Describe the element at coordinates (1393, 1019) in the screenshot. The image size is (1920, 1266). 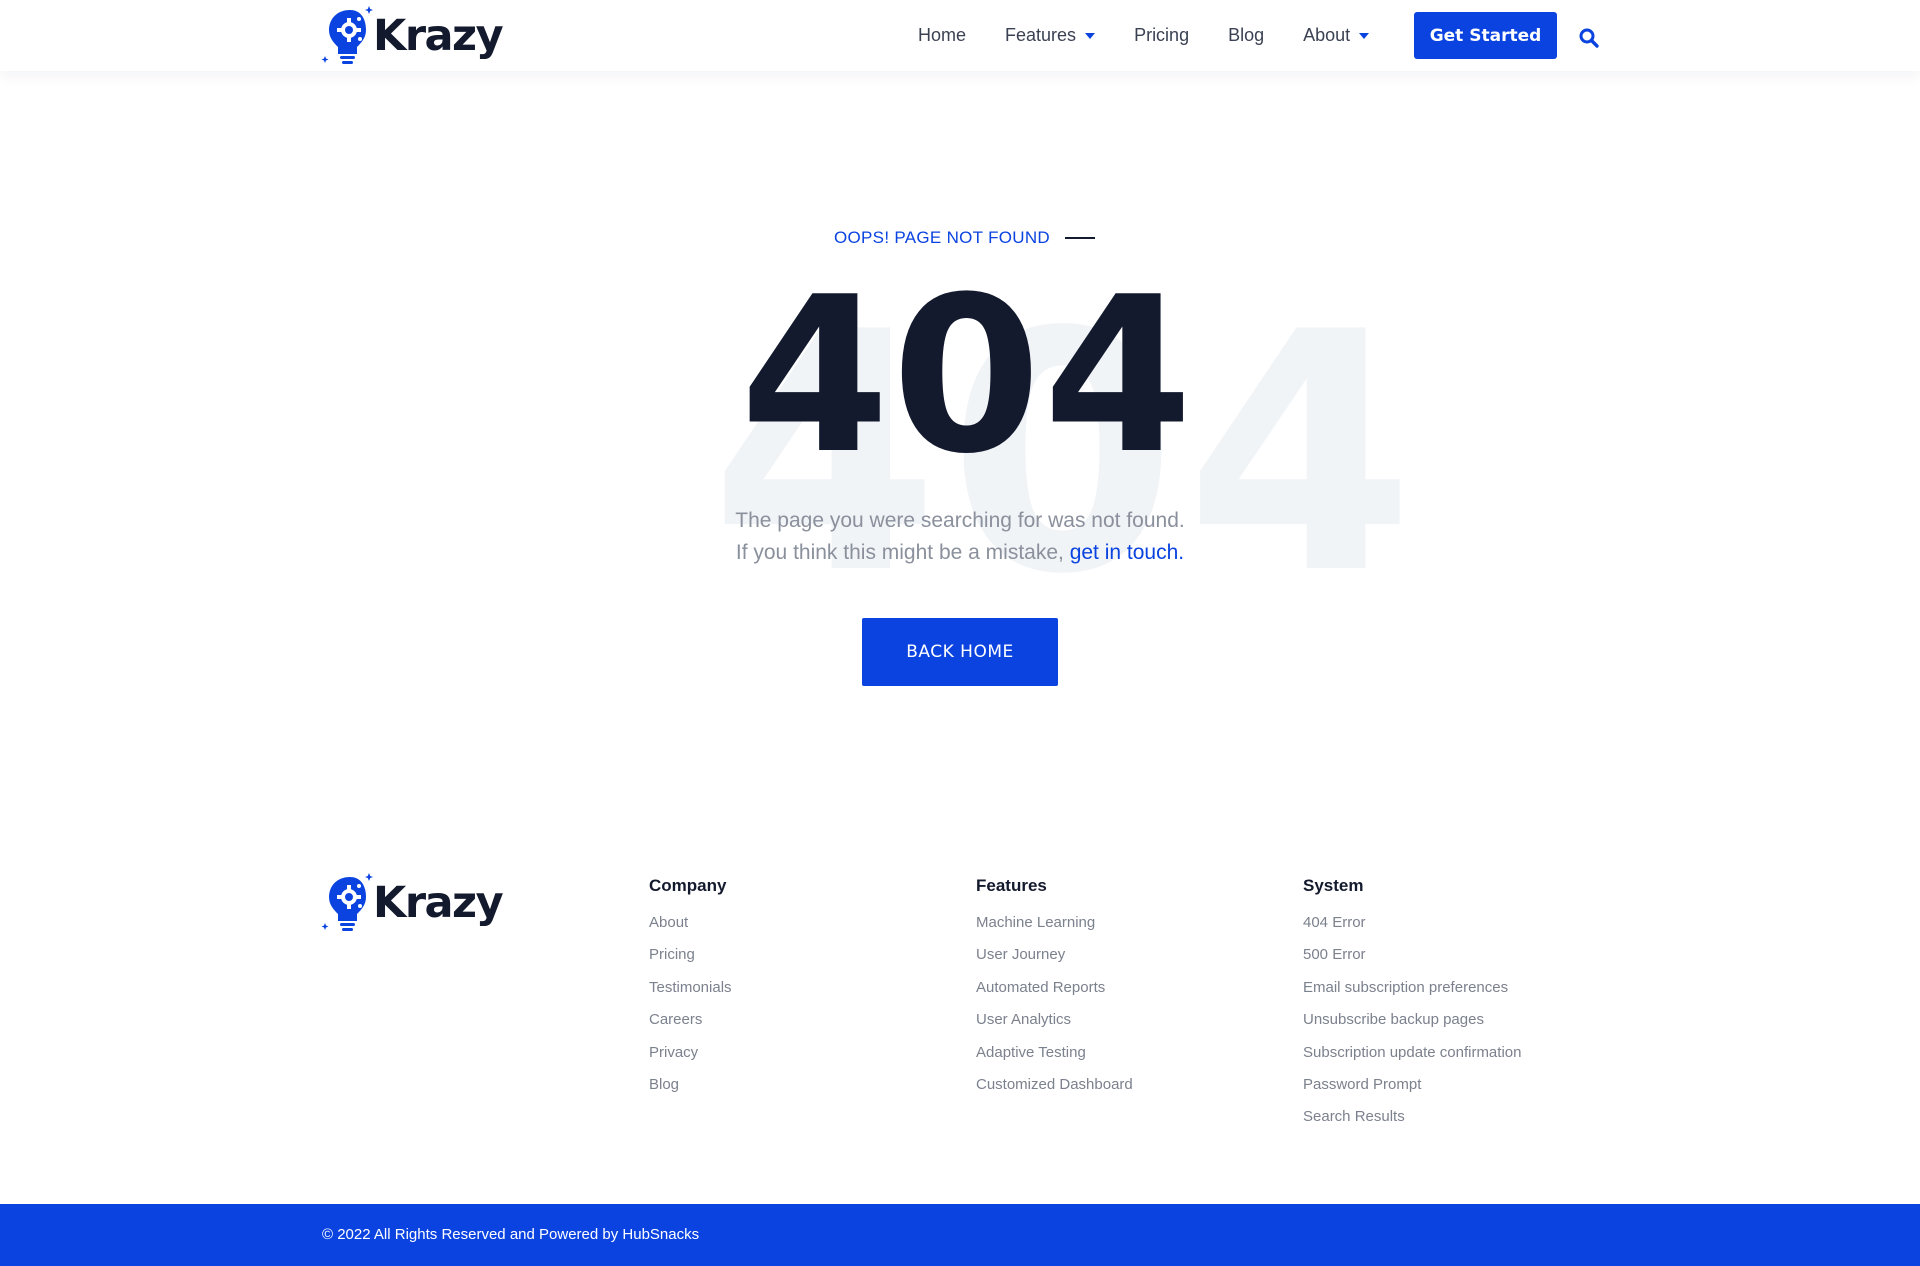
I see `footer-link-unsubscribe: Unsubscribe backup pages` at that location.